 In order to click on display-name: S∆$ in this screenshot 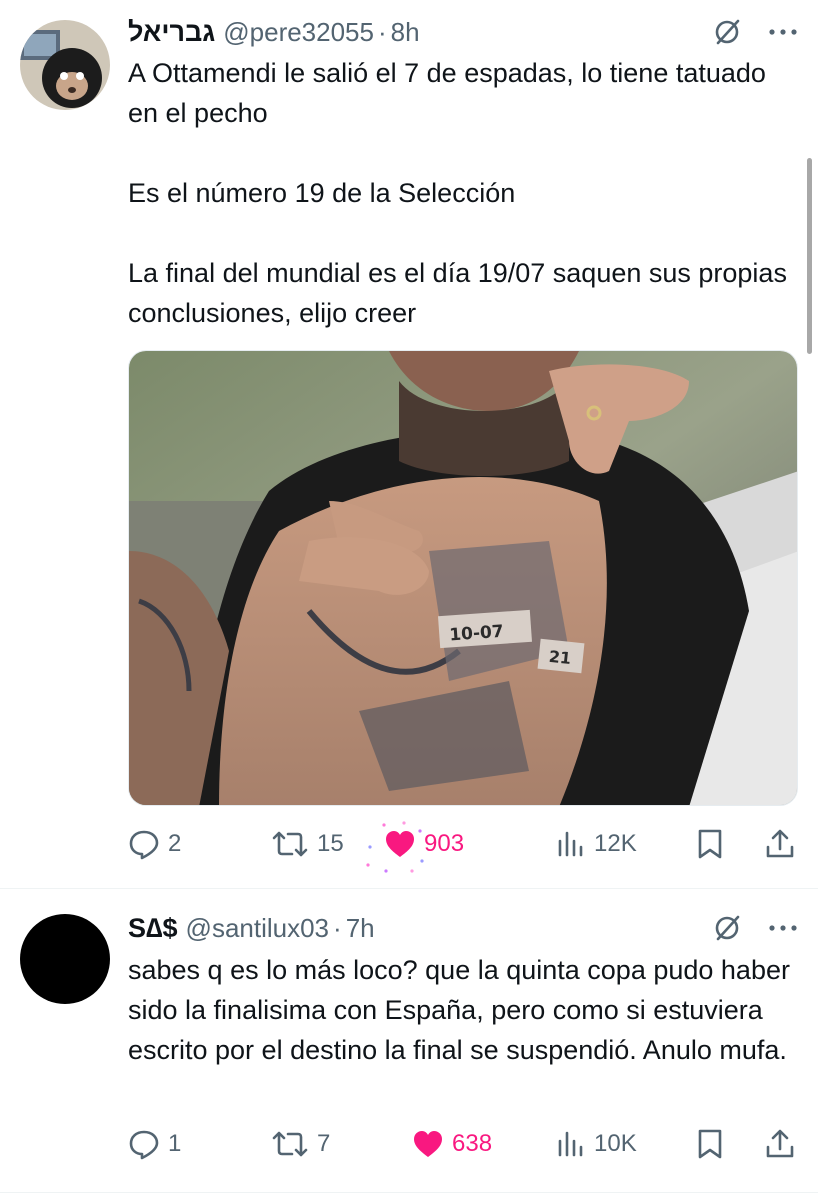, I will do `click(153, 928)`.